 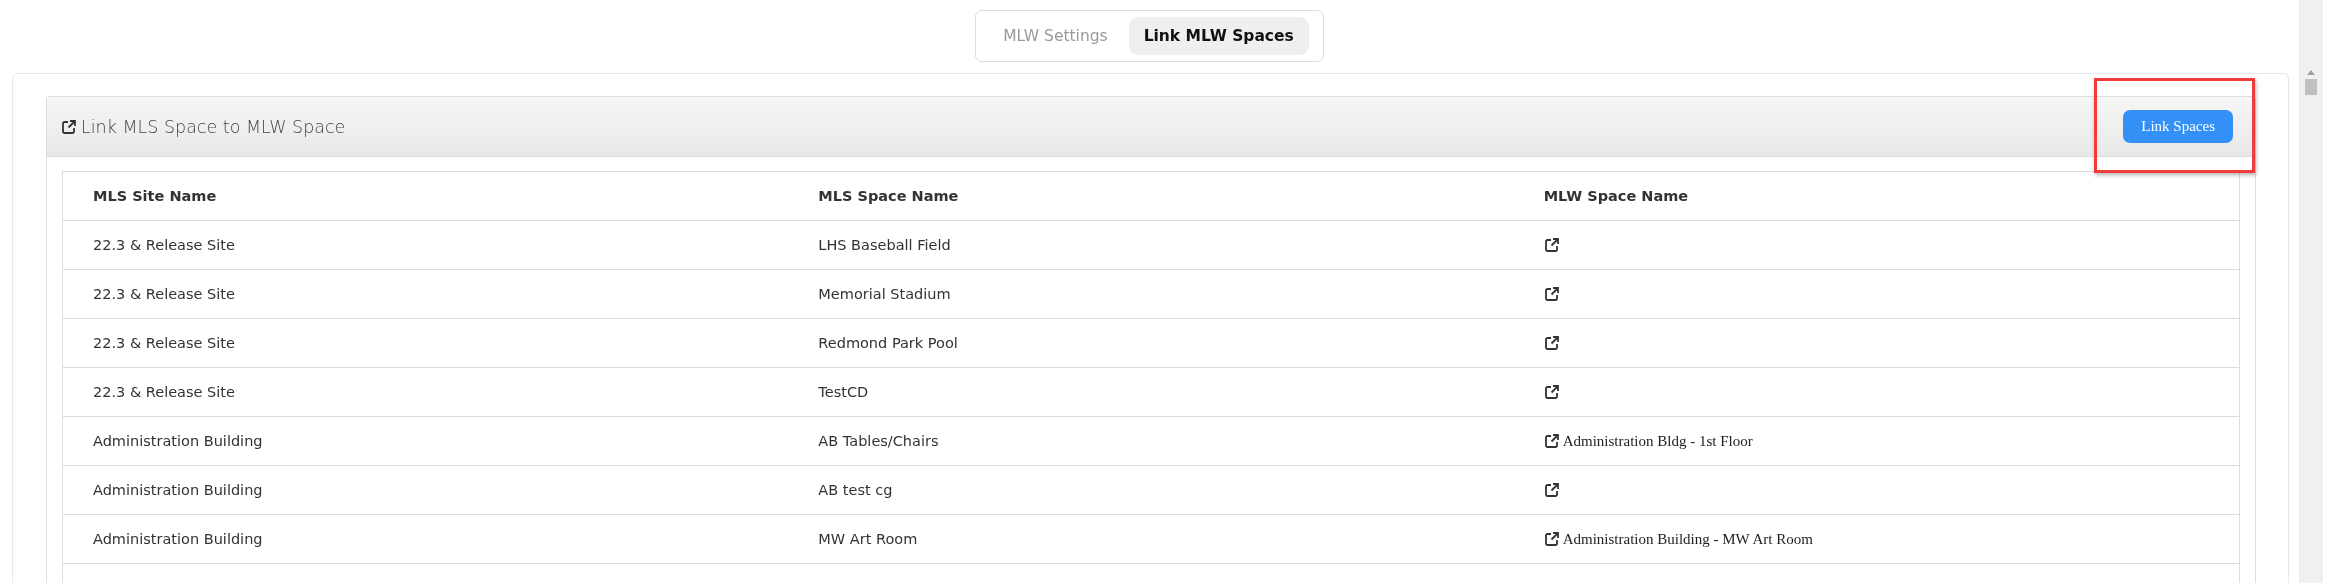 What do you see at coordinates (1151, 490) in the screenshot?
I see `table-cell: AB test cg` at bounding box center [1151, 490].